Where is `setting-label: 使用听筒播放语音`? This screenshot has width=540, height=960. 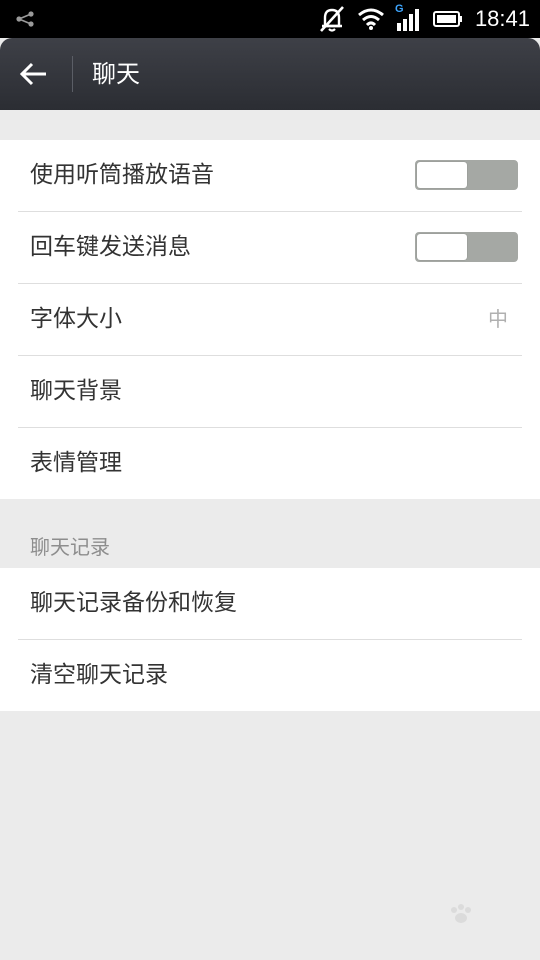 setting-label: 使用听筒播放语音 is located at coordinates (122, 175).